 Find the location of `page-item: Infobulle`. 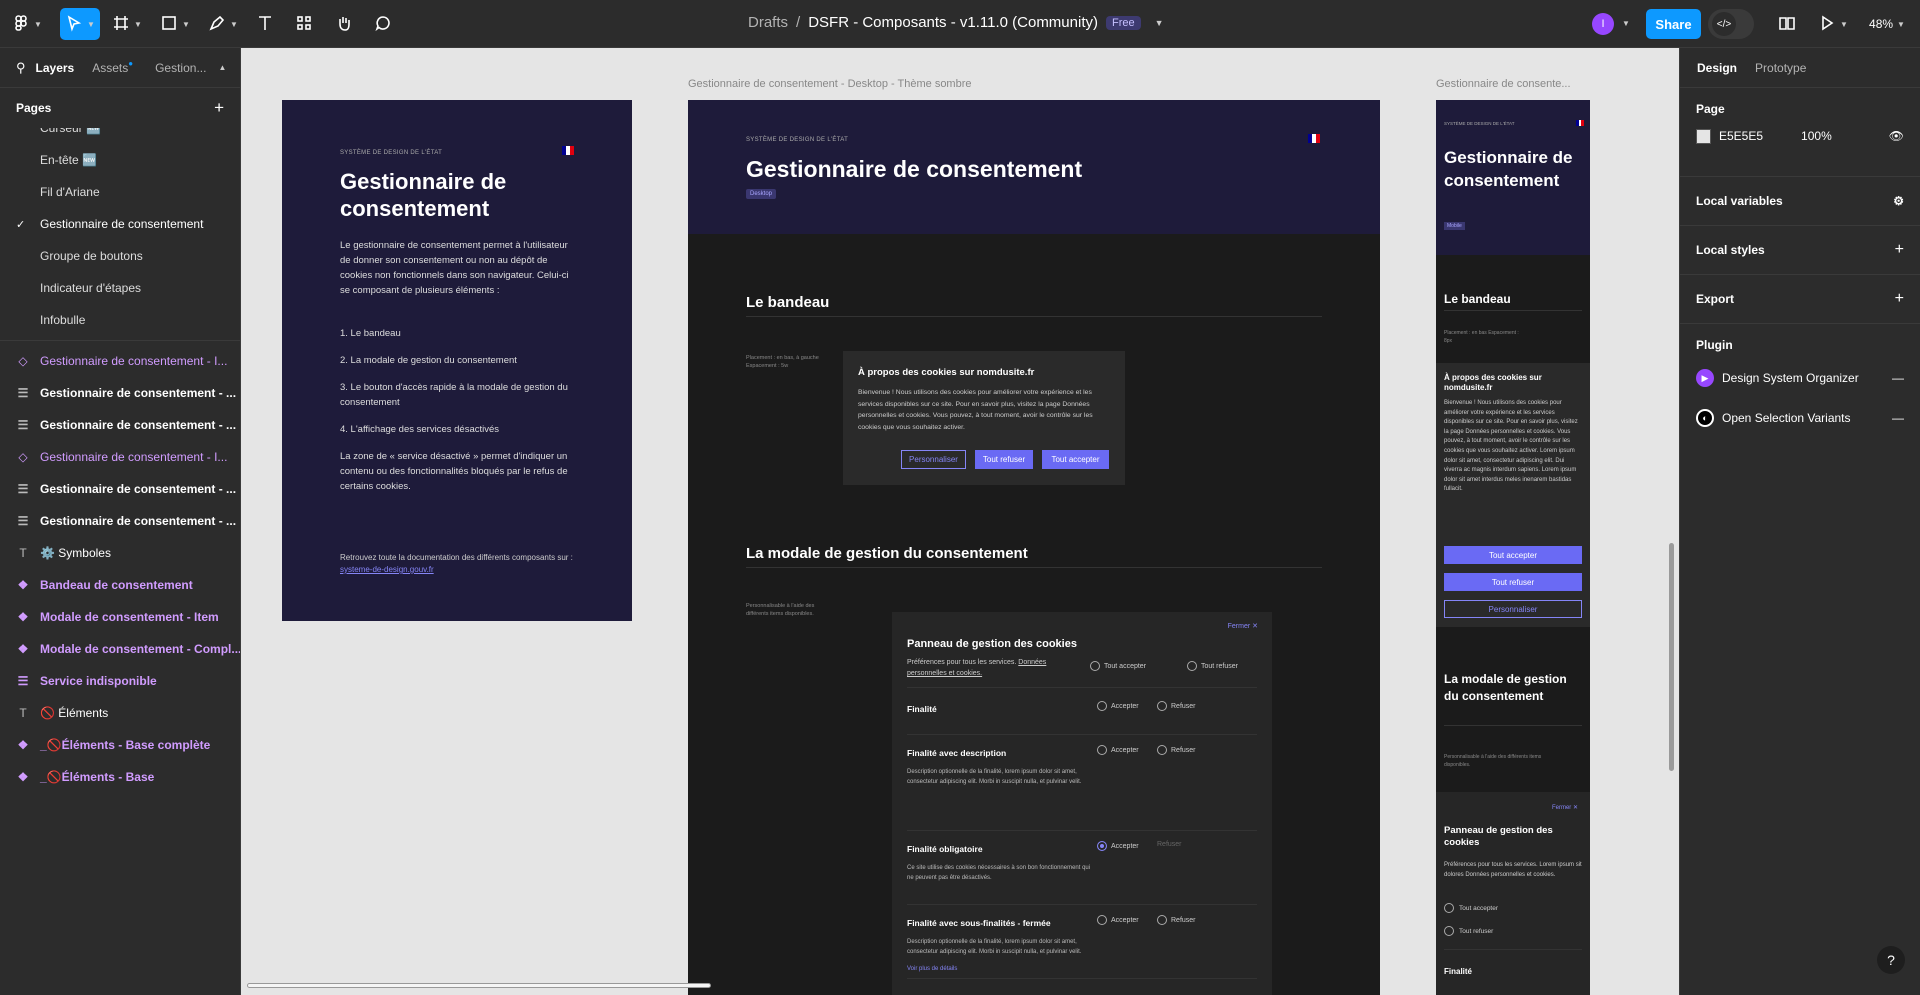

page-item: Infobulle is located at coordinates (120, 320).